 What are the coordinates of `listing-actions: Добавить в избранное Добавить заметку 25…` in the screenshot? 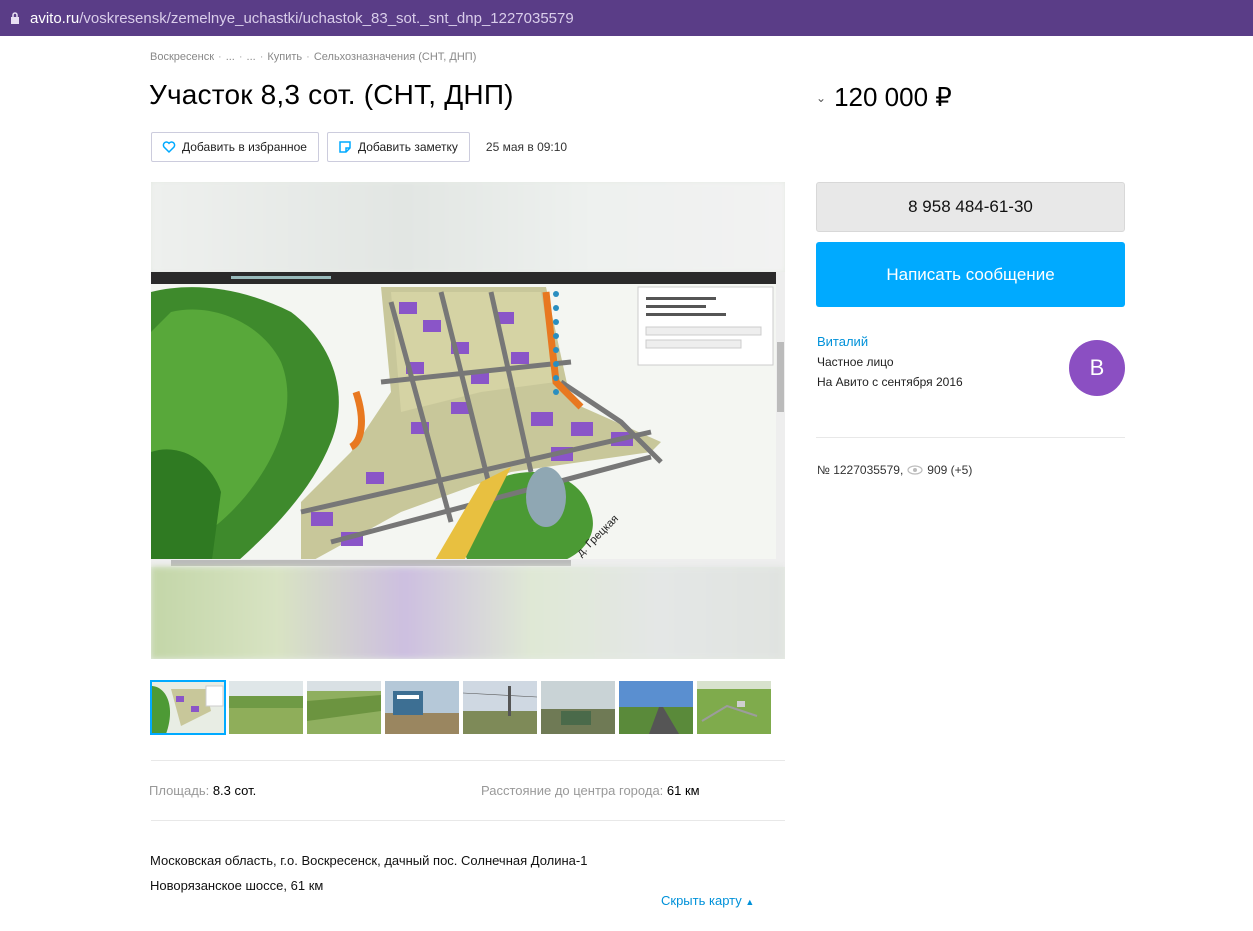 It's located at (359, 147).